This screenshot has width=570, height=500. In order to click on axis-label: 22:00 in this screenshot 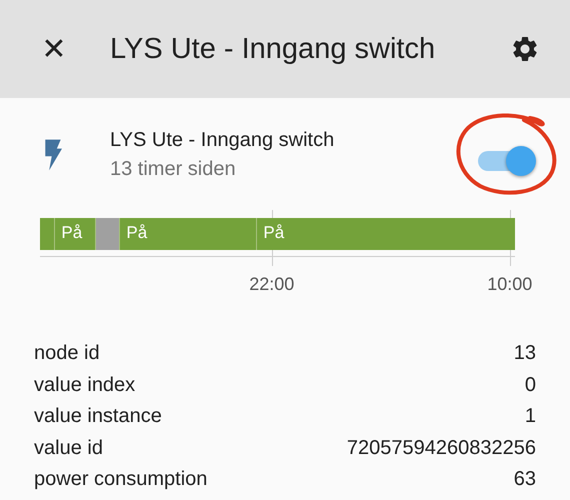, I will do `click(271, 284)`.